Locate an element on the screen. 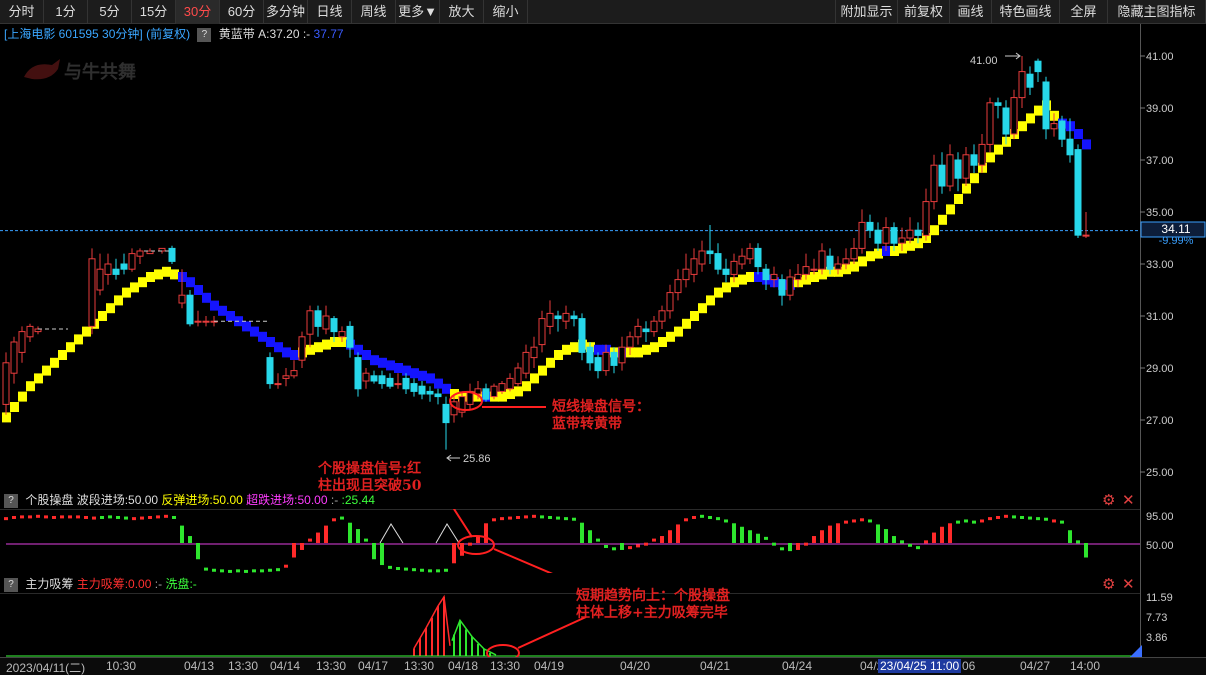 The height and width of the screenshot is (675, 1206). panel1-help-icon: ? is located at coordinates (11, 500).